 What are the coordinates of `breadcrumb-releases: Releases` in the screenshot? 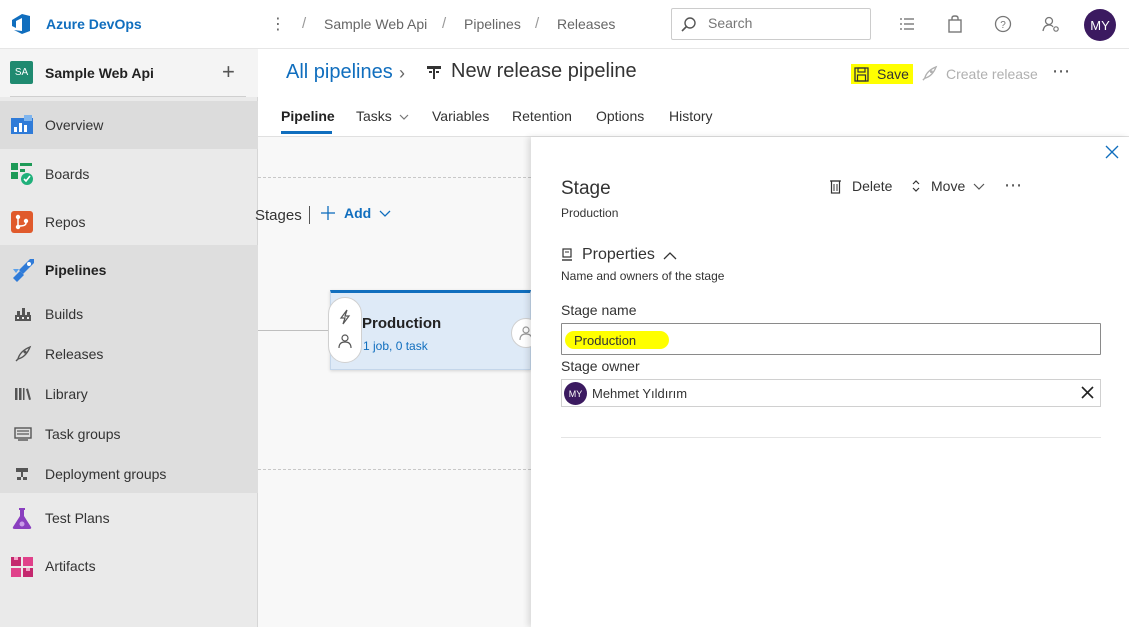 It's located at (586, 24).